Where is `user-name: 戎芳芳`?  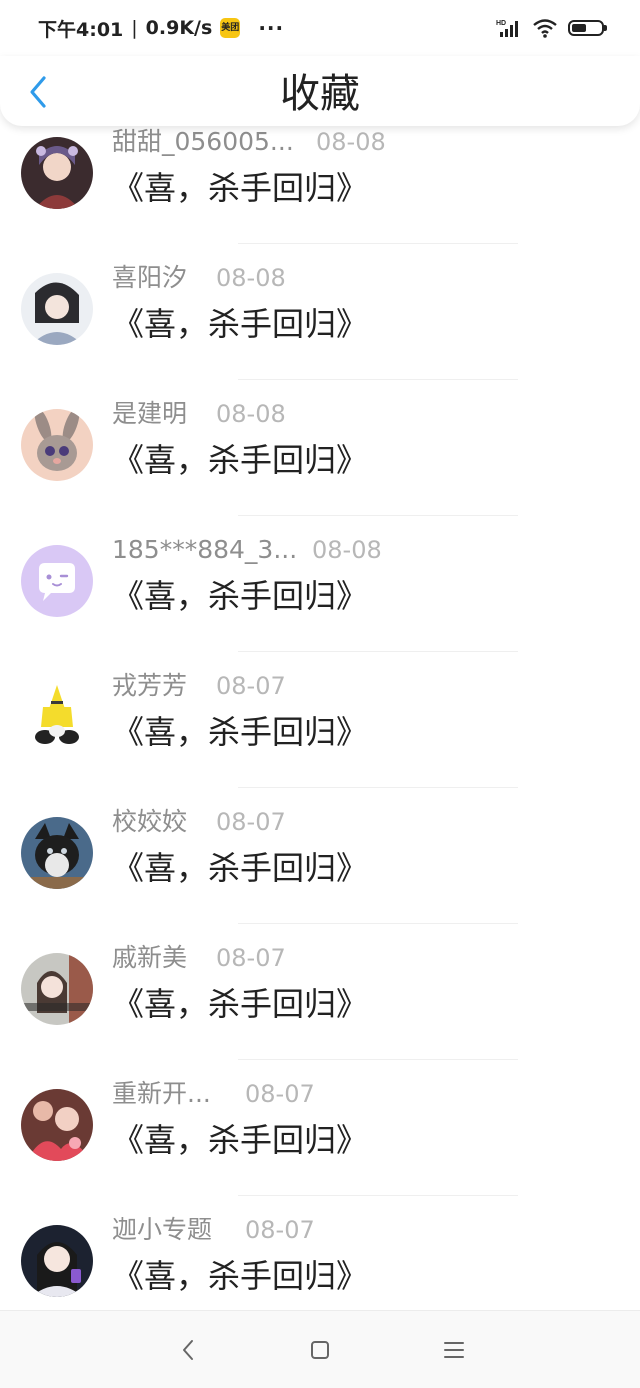
user-name: 戎芳芳 is located at coordinates (150, 685).